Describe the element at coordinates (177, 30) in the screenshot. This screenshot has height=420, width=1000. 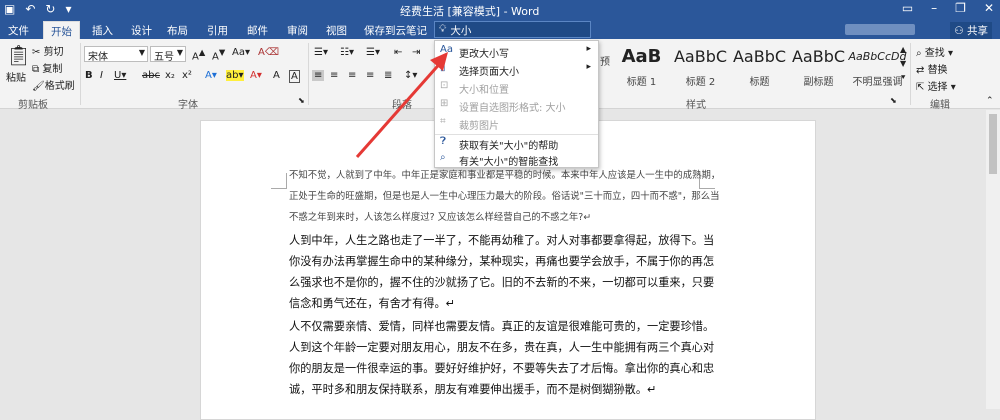
I see `tab-layout: 布局` at that location.